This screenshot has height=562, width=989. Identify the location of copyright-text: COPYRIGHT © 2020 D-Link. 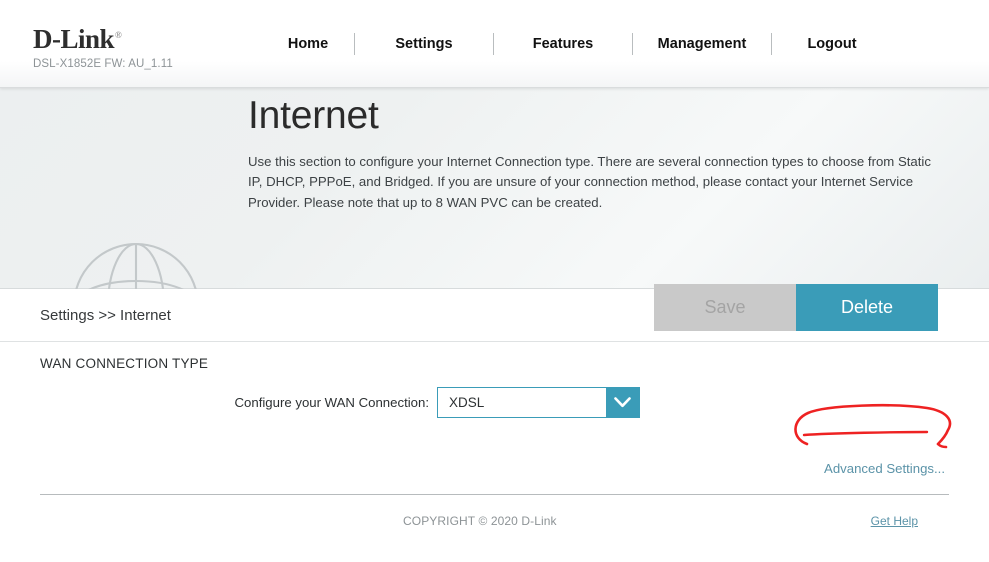
(480, 521).